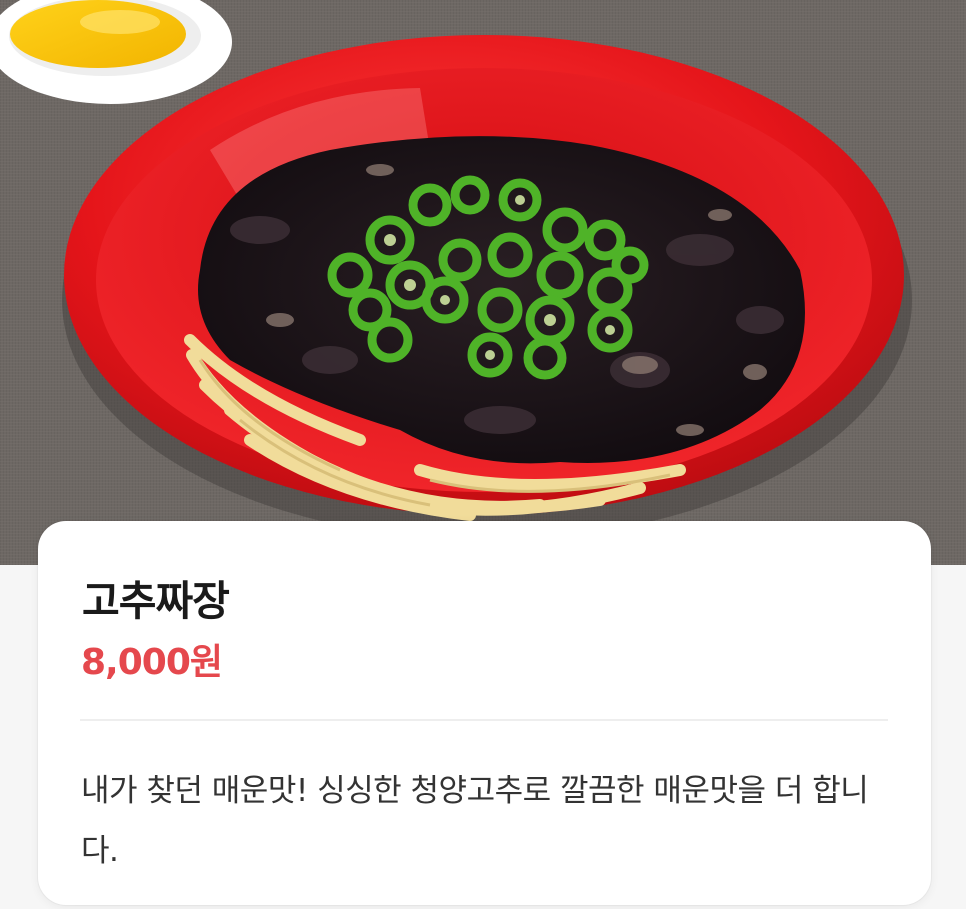 Image resolution: width=966 pixels, height=909 pixels. Describe the element at coordinates (156, 601) in the screenshot. I see `menu-title: 고추짜장` at that location.